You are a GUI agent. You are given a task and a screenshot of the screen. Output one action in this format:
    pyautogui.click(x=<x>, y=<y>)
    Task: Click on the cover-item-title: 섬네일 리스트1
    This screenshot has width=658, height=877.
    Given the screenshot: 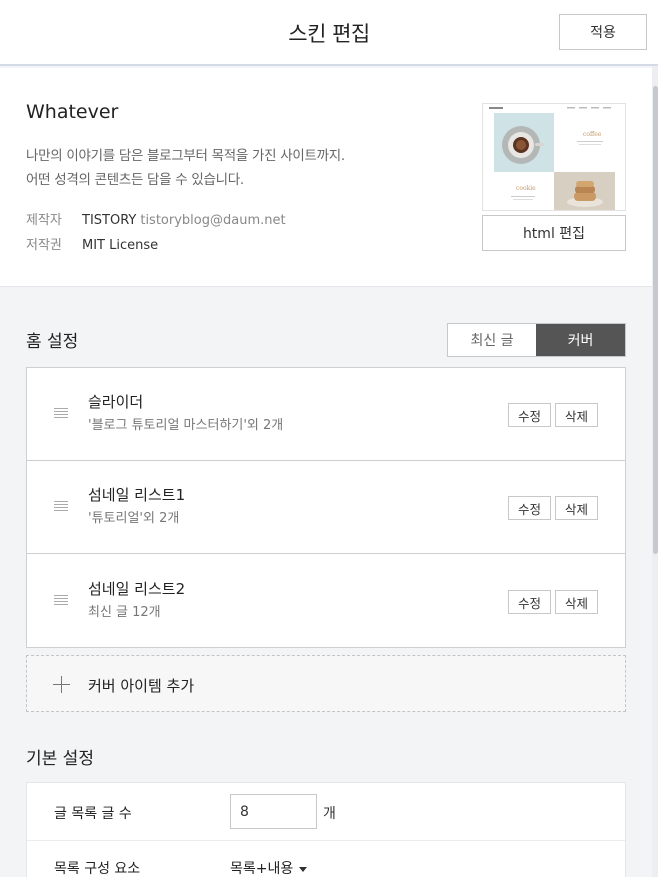 What is the action you would take?
    pyautogui.click(x=137, y=495)
    